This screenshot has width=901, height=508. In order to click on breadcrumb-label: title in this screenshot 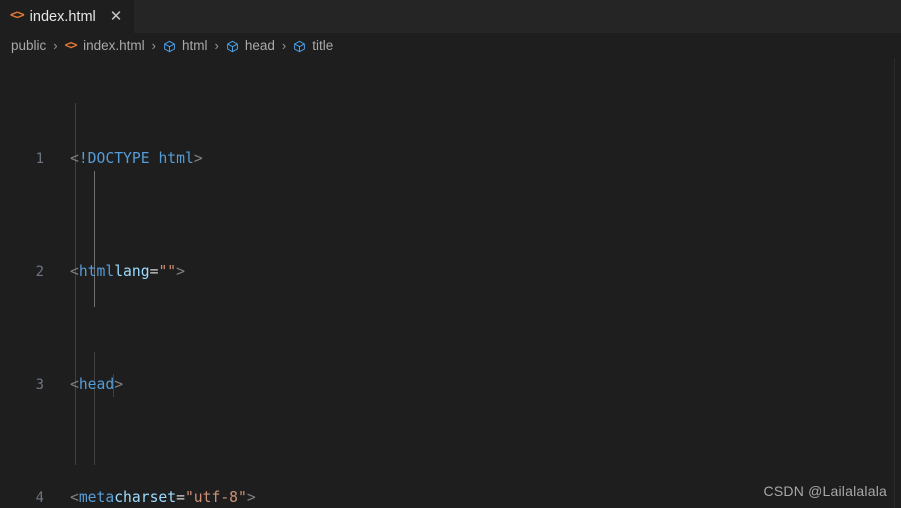, I will do `click(323, 45)`.